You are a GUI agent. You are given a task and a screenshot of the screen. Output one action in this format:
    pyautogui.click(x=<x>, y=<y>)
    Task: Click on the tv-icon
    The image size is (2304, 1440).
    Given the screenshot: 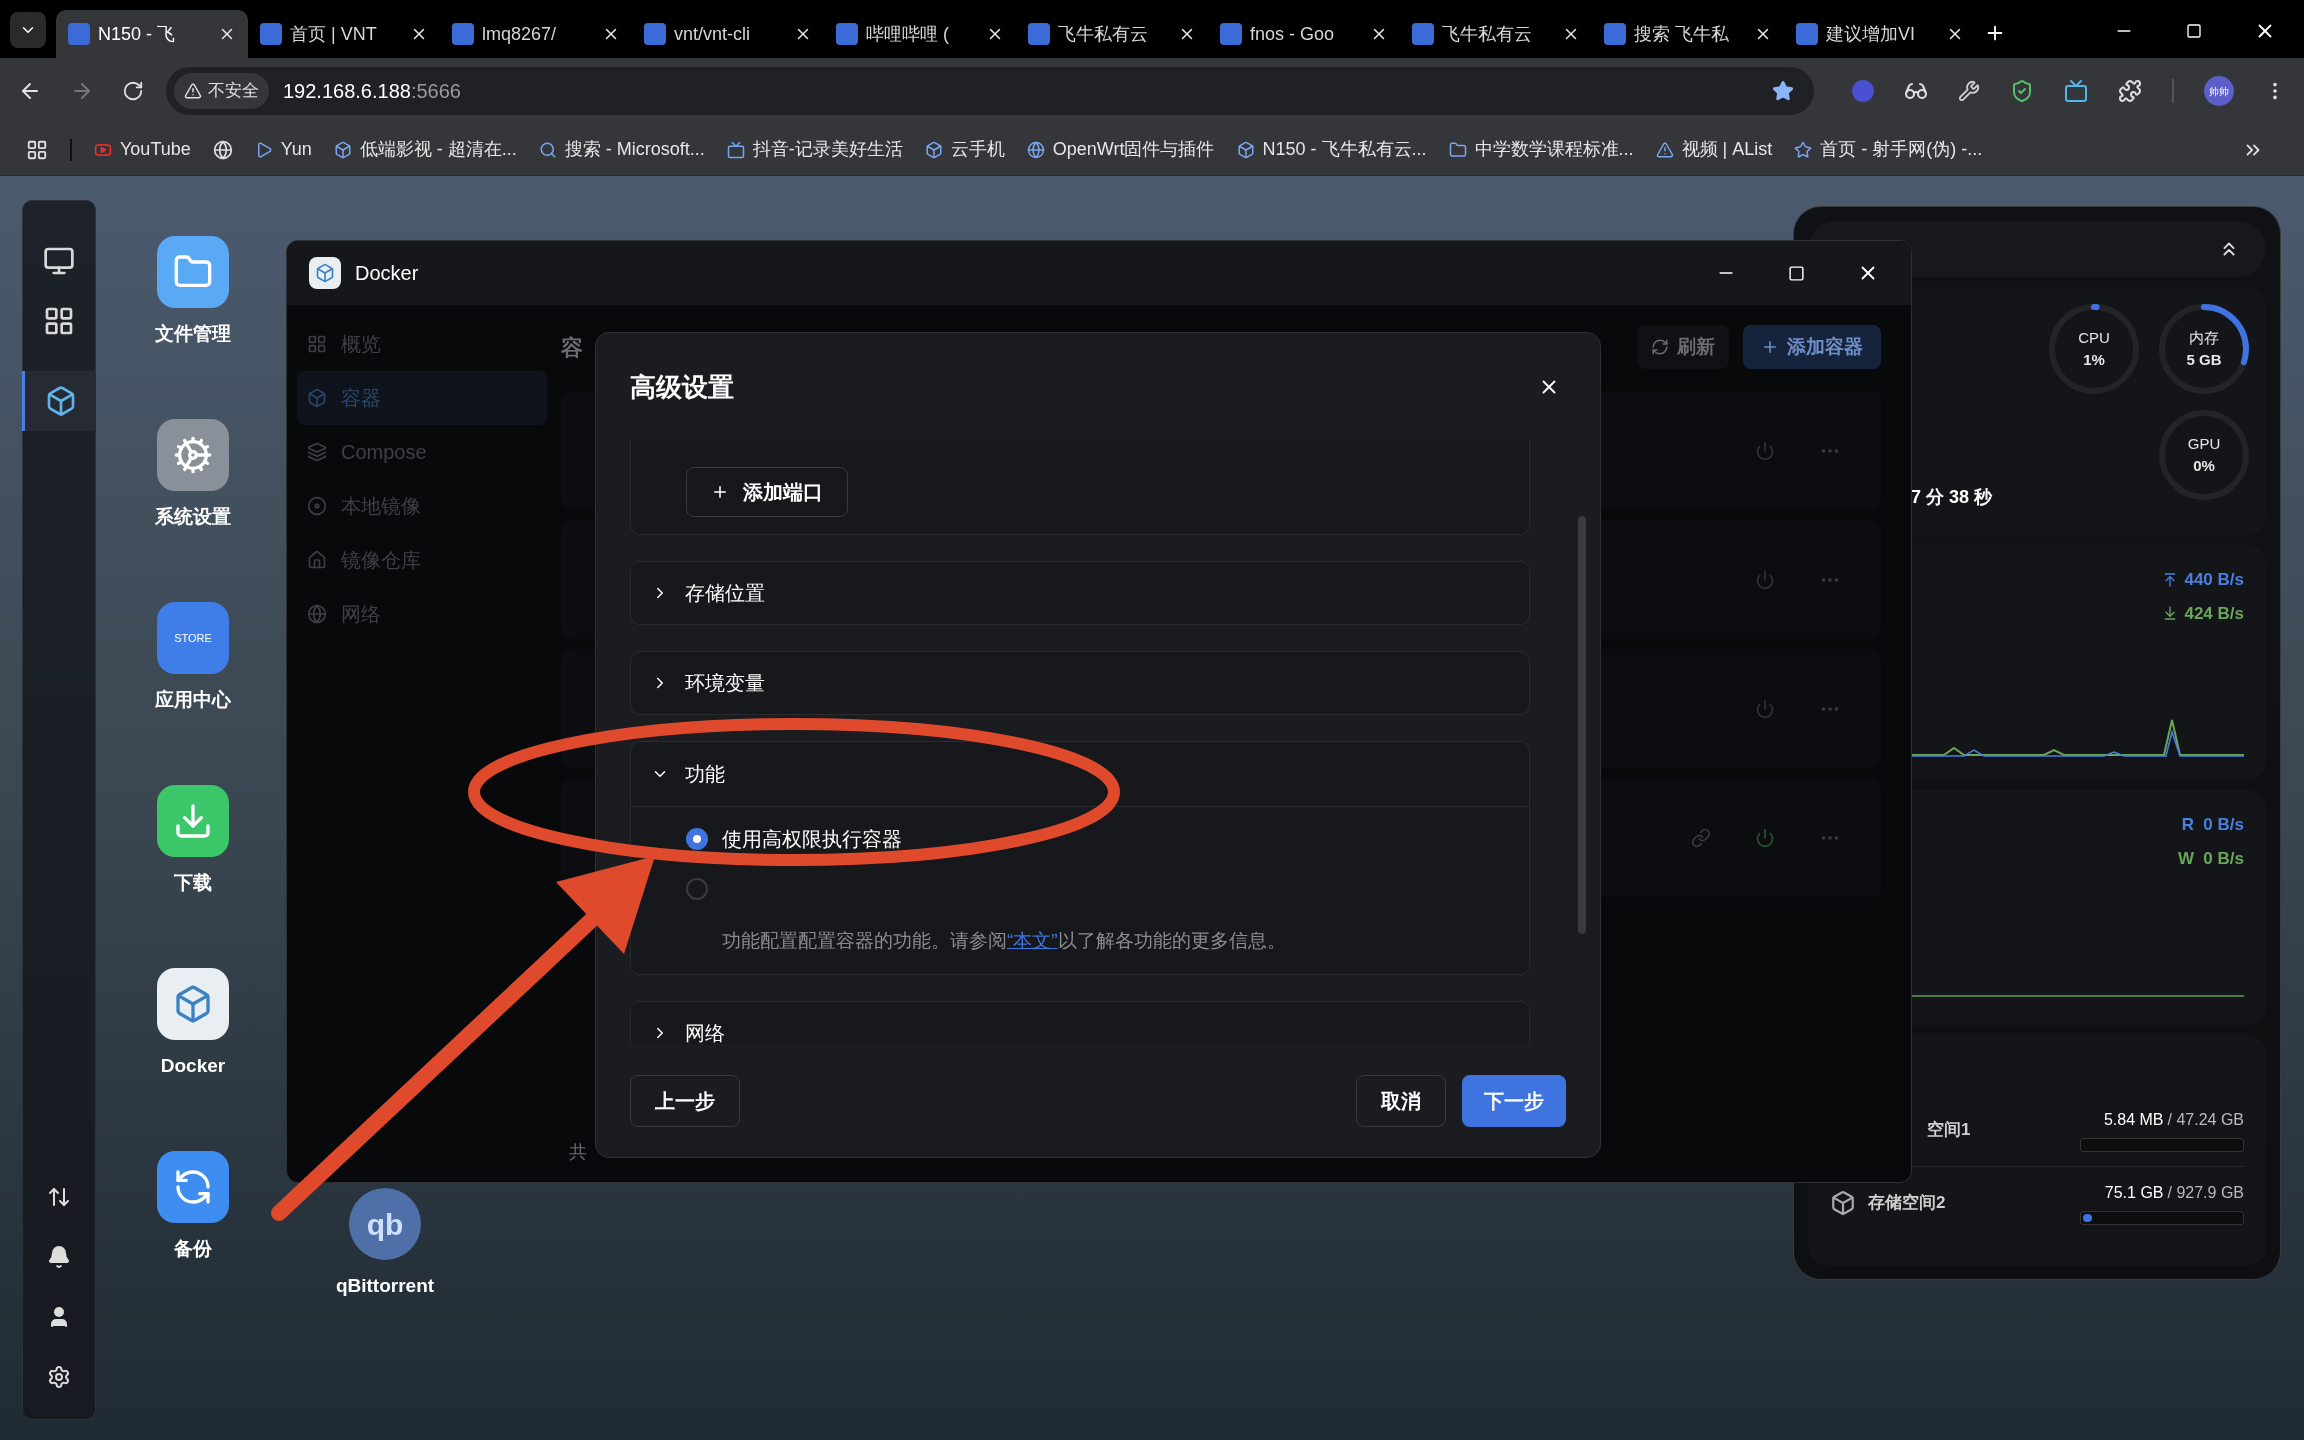 What is the action you would take?
    pyautogui.click(x=2076, y=91)
    